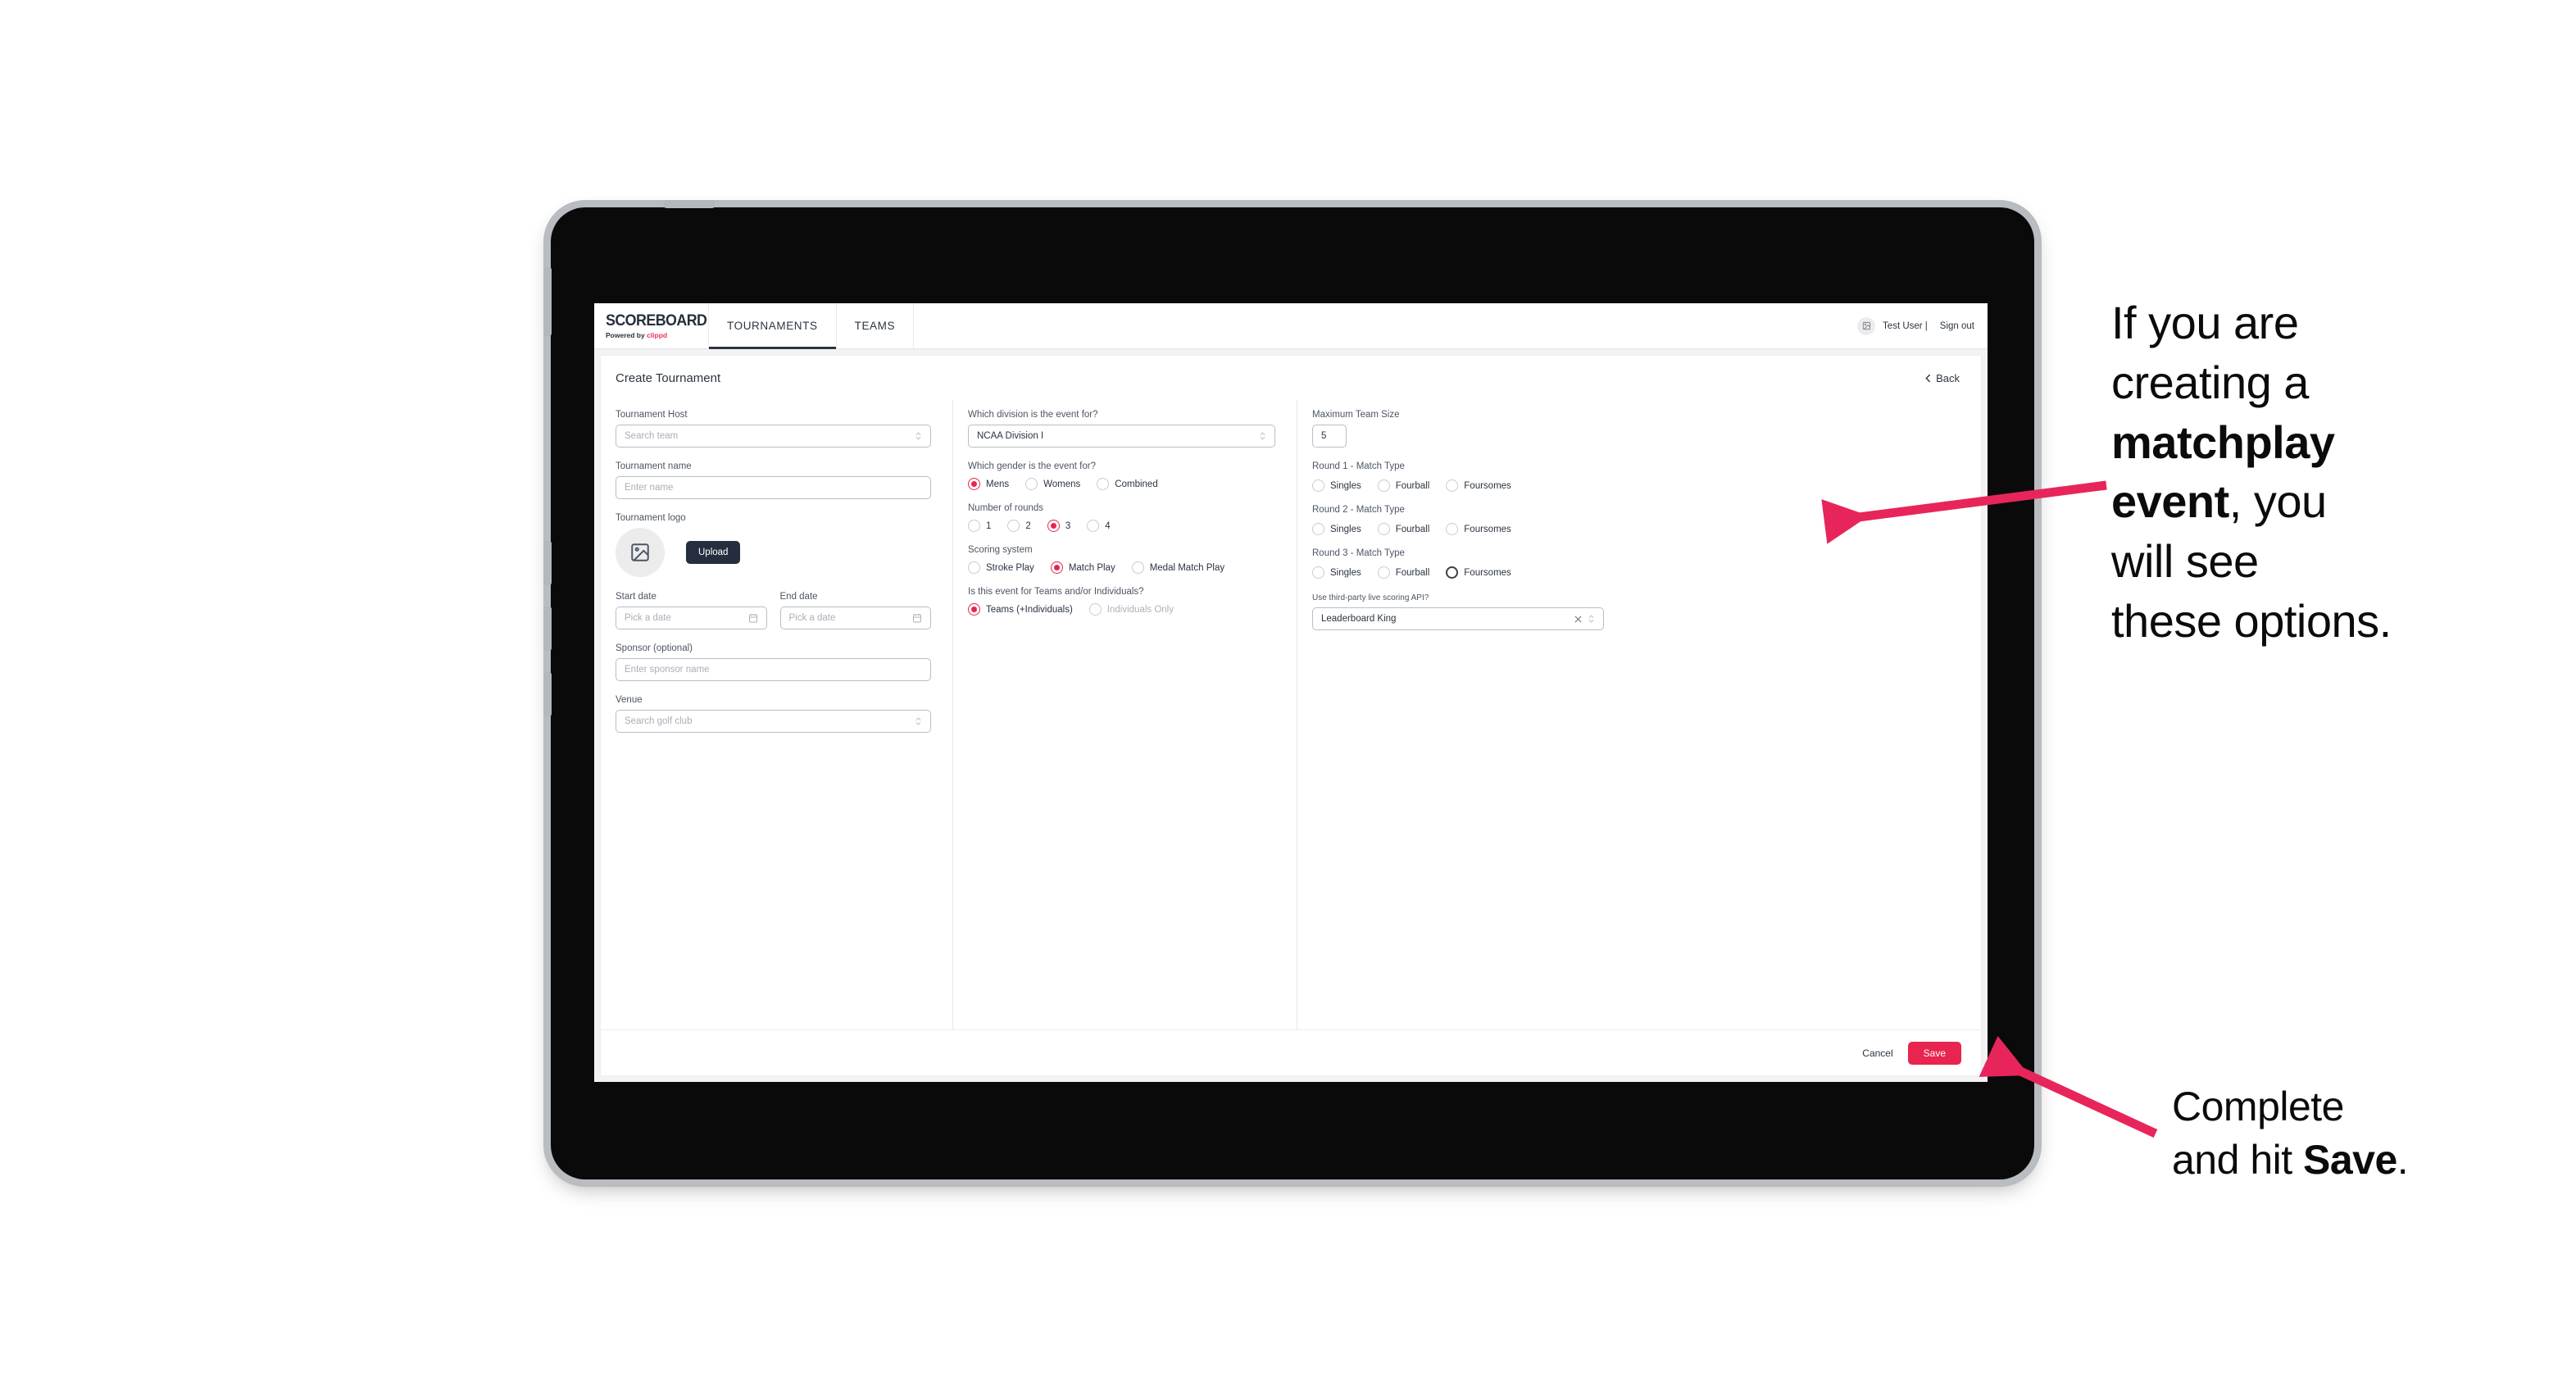 The image size is (2576, 1386). What do you see at coordinates (773, 721) in the screenshot?
I see `venue-input: Search golf club` at bounding box center [773, 721].